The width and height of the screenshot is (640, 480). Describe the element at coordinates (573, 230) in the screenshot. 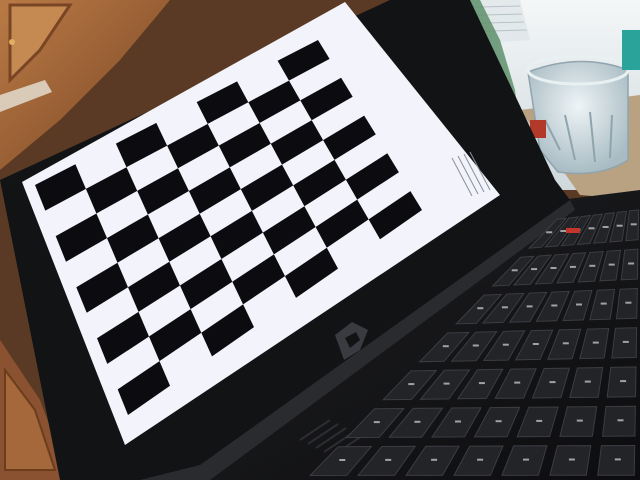

I see `red-accent-key` at that location.